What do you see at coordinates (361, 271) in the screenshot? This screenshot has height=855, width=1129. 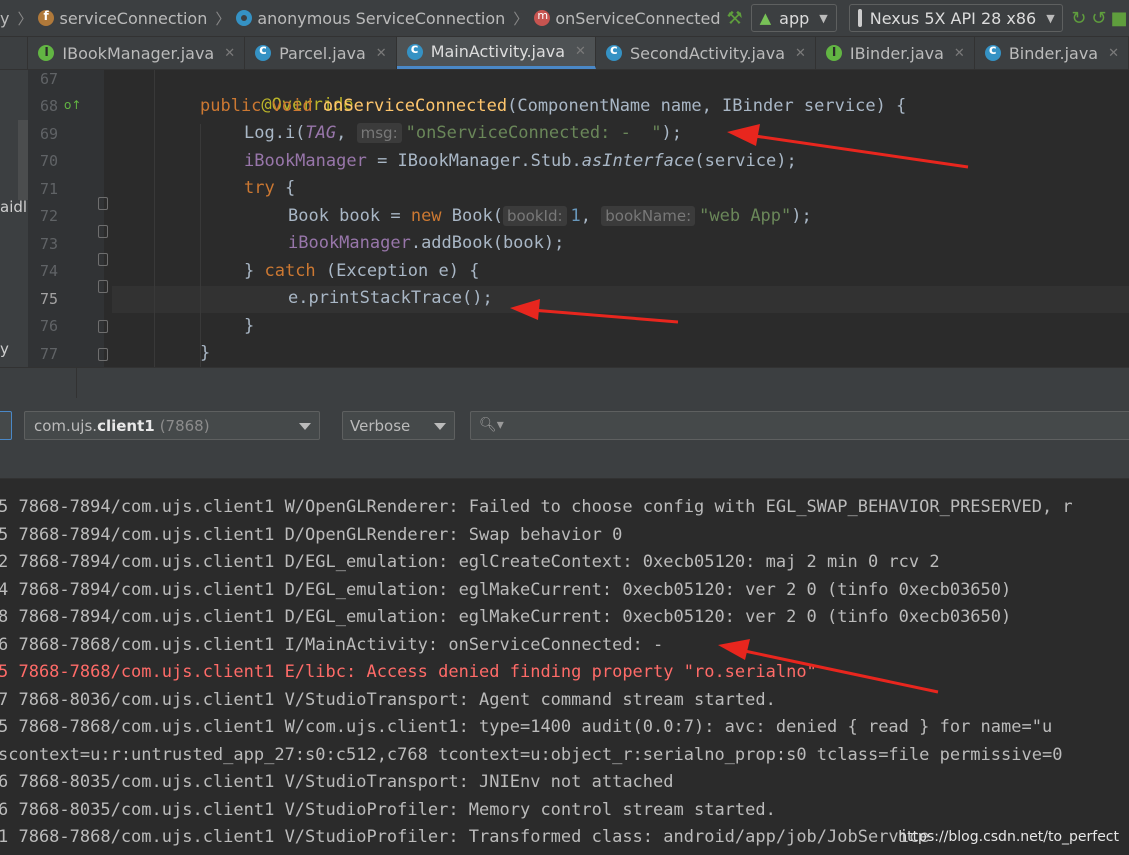 I see `code-line-74: } catch (Exception e) {` at bounding box center [361, 271].